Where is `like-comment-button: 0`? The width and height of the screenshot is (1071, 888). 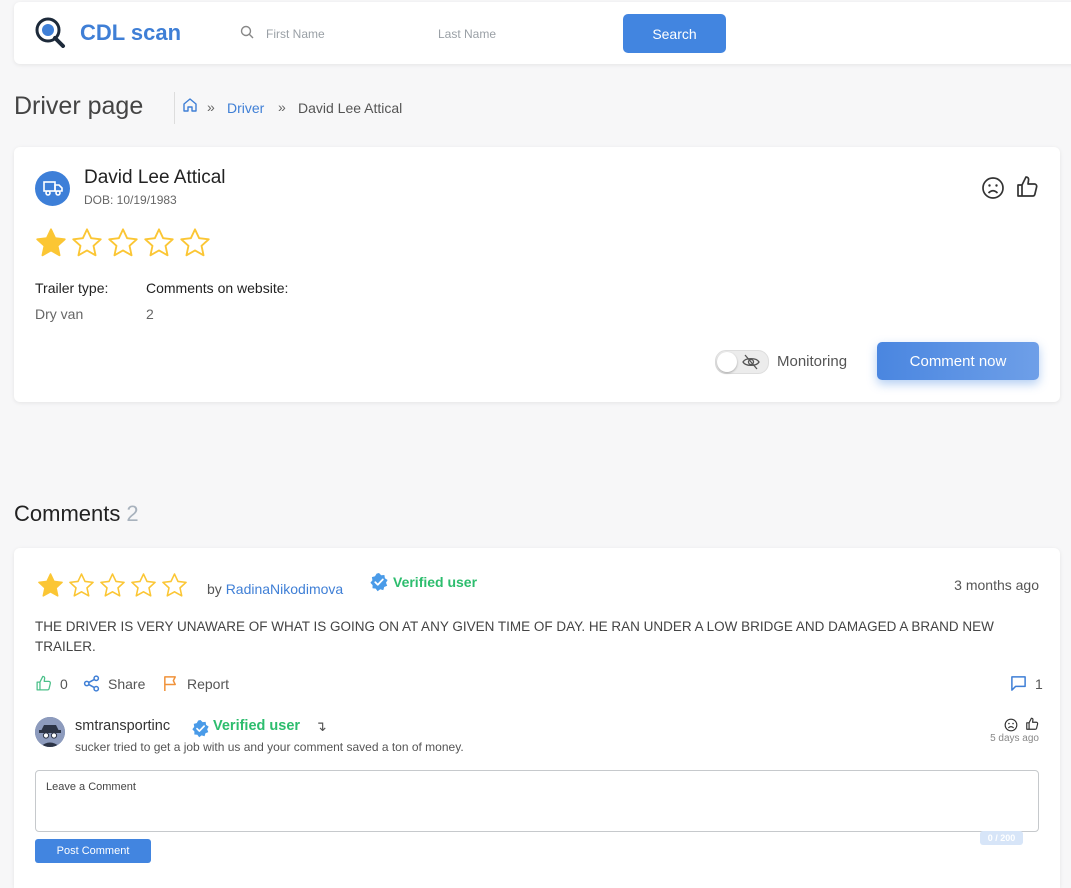
like-comment-button: 0 is located at coordinates (51, 683).